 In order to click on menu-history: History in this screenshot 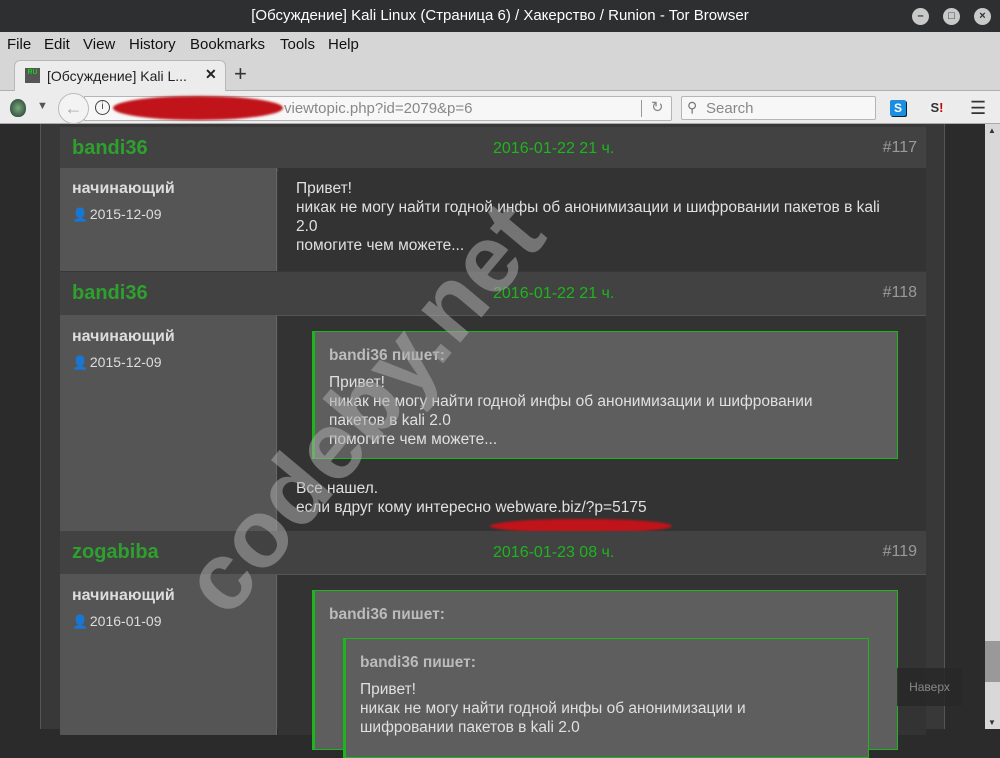, I will do `click(152, 44)`.